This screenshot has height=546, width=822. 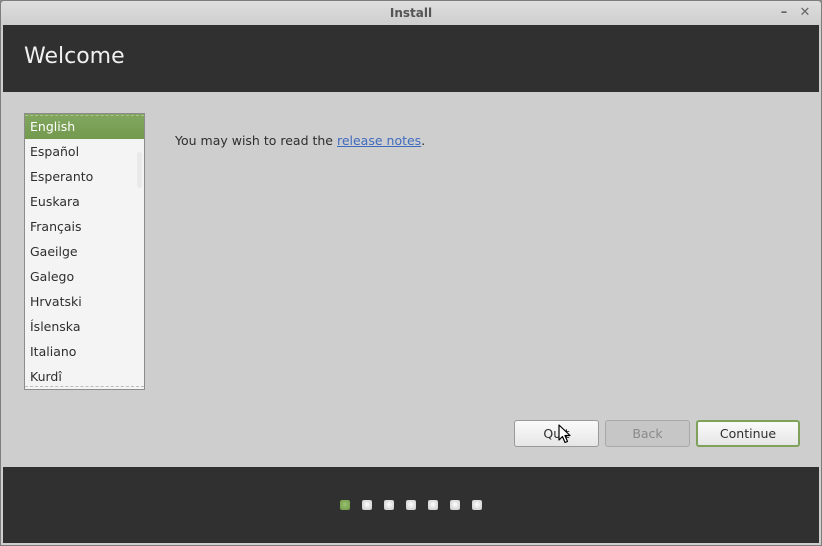 What do you see at coordinates (805, 13) in the screenshot?
I see `close-icon: ✕` at bounding box center [805, 13].